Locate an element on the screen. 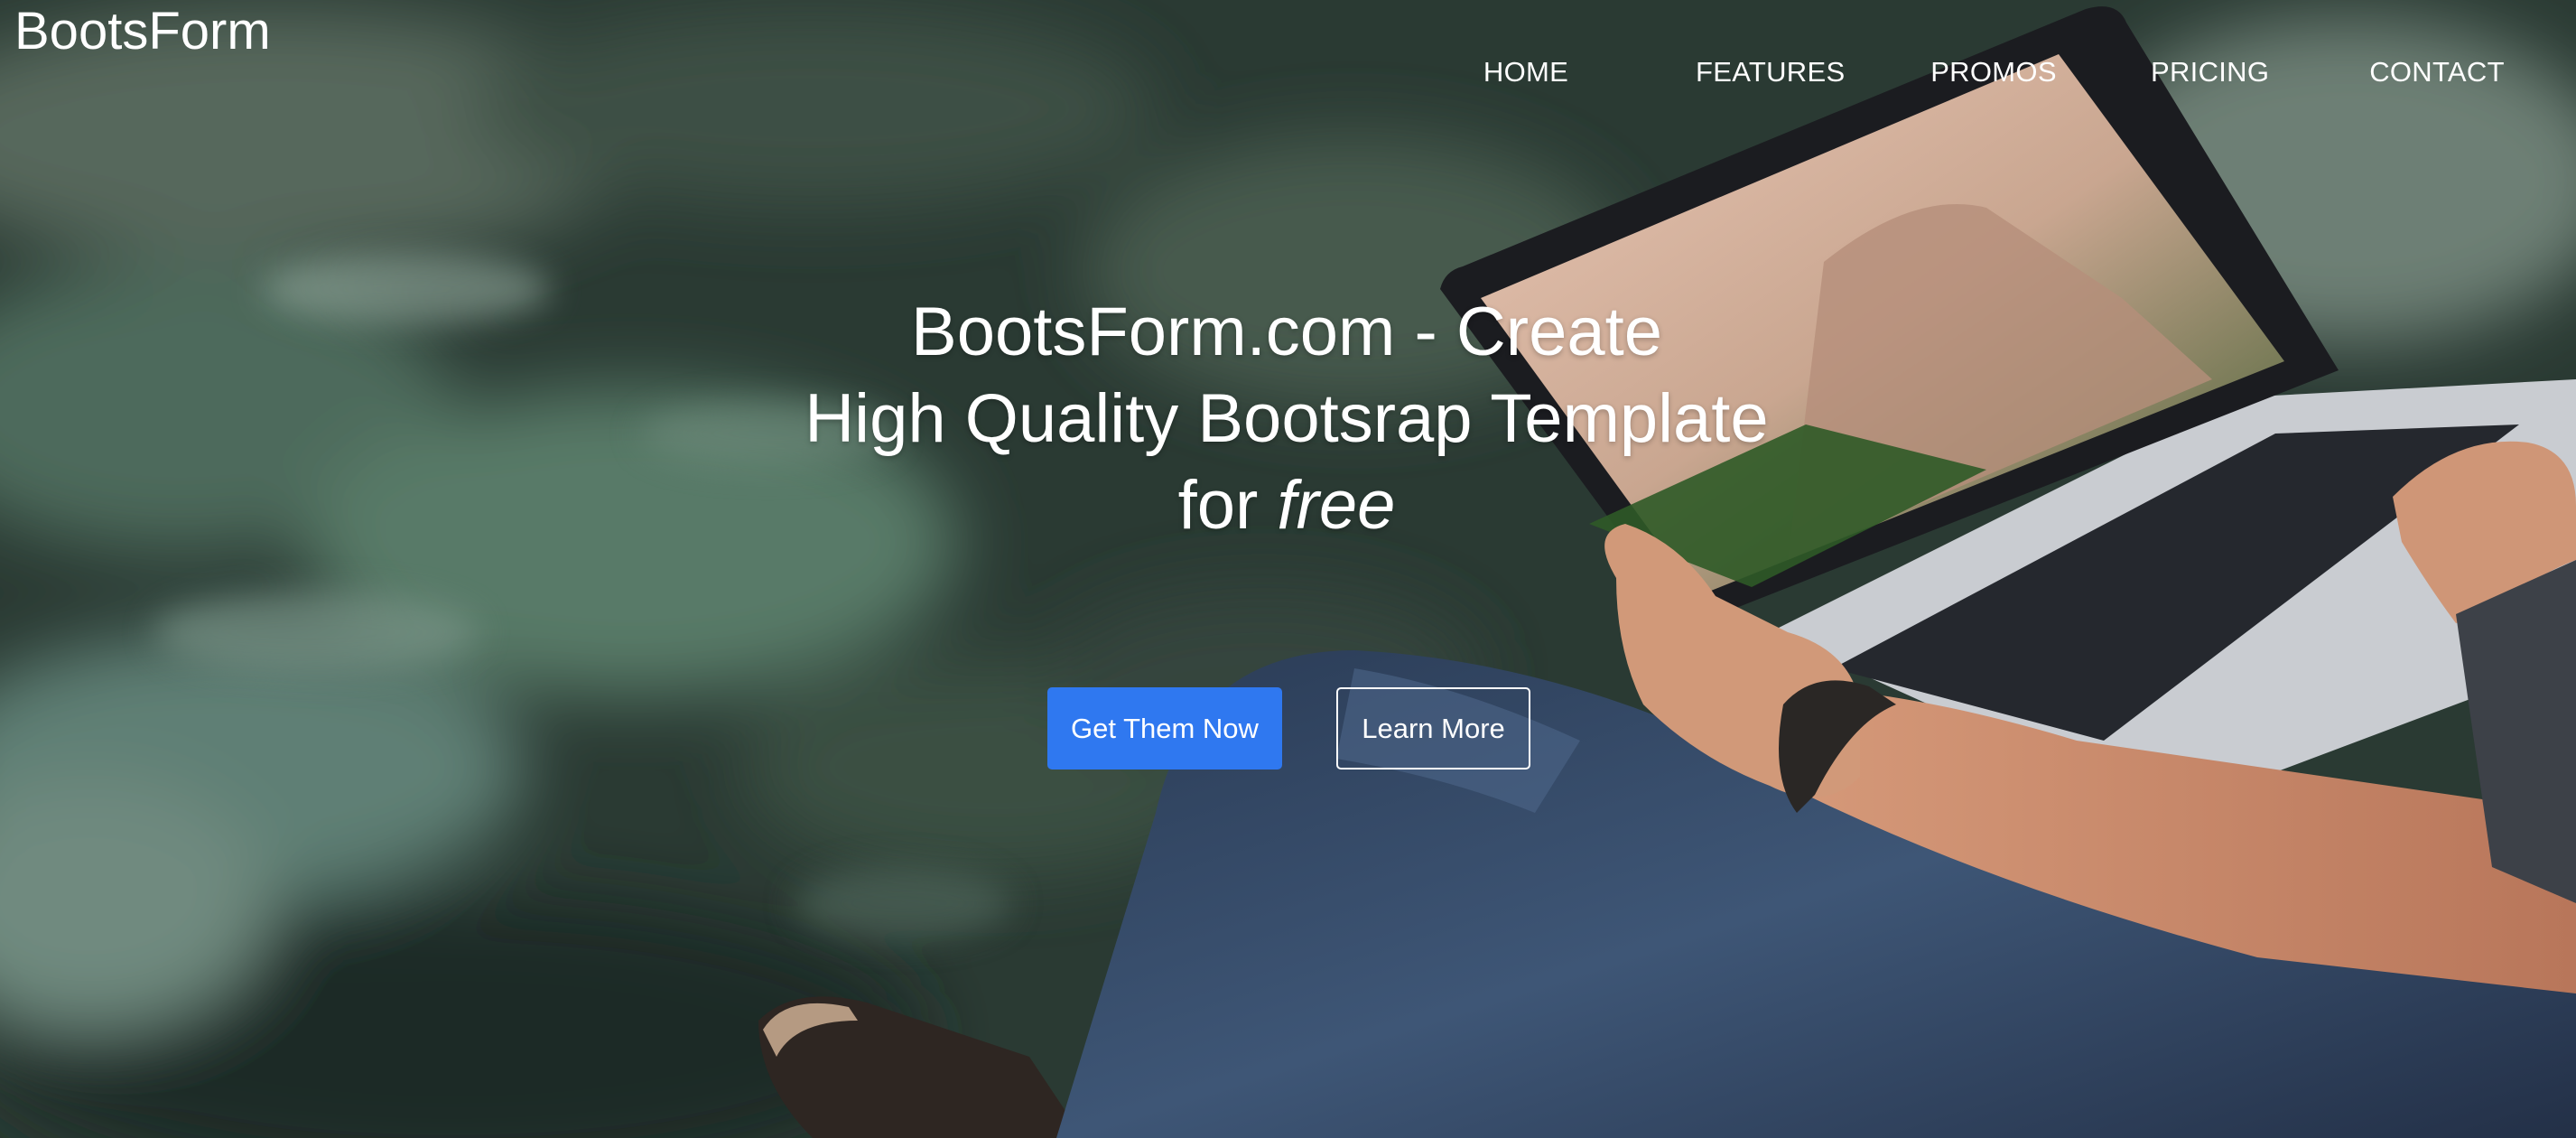 The image size is (2576, 1138). headline-line-3-prefix: for is located at coordinates (1227, 505).